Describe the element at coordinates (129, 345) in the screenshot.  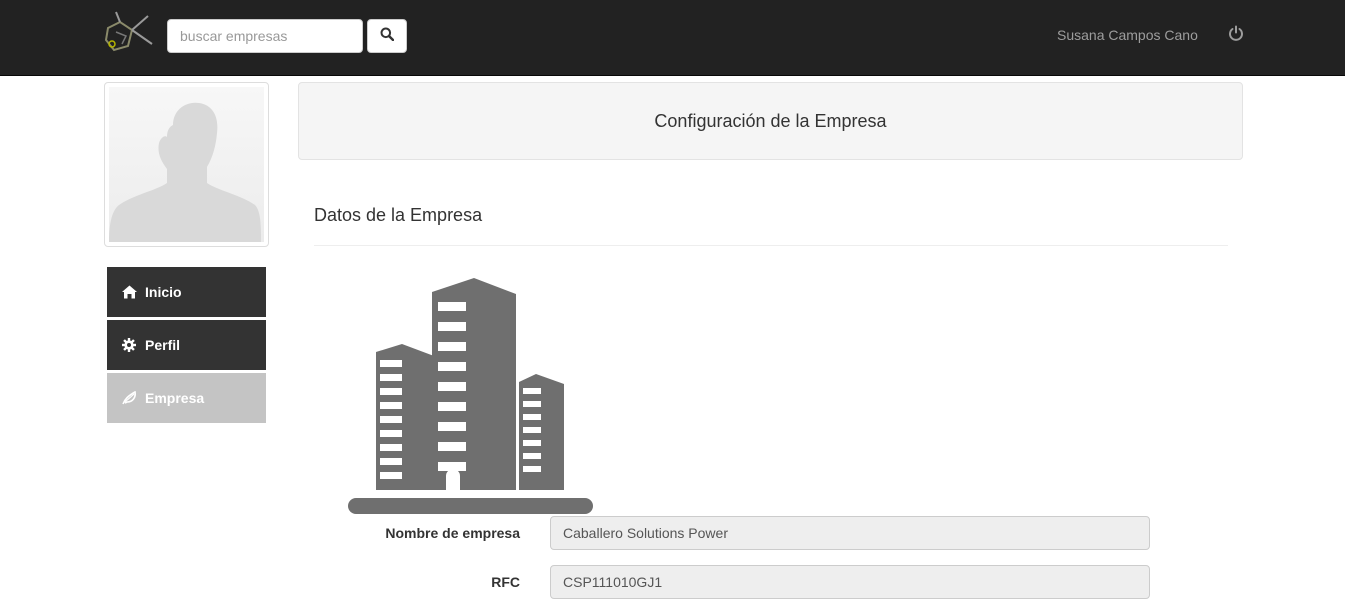
I see `gear-icon` at that location.